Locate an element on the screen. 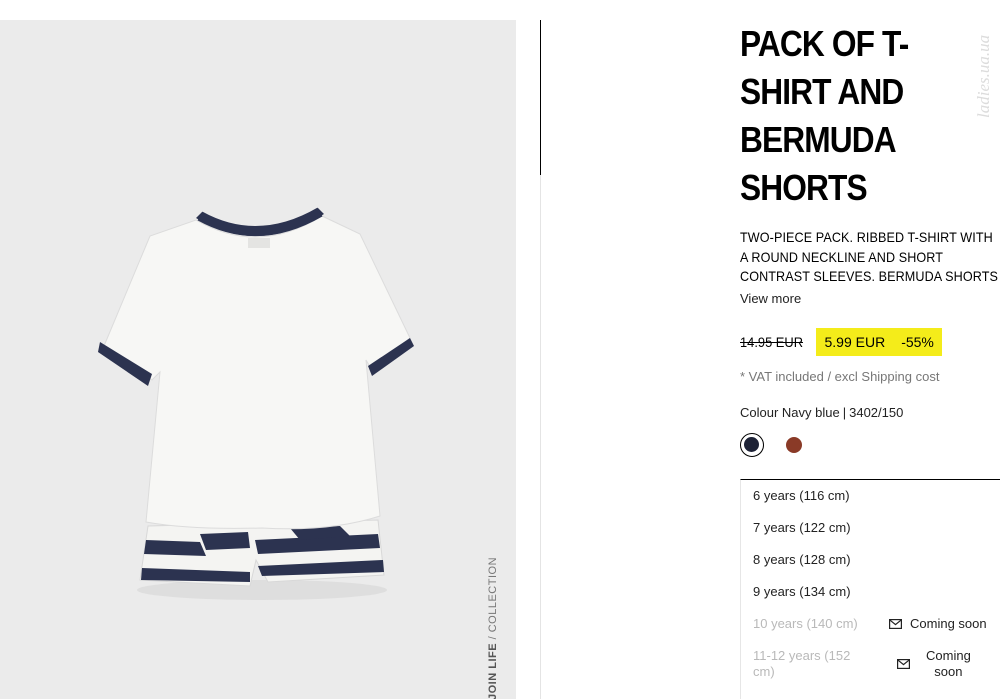 This screenshot has height=699, width=1000. description-line: A ROUND NECKLINE AND SHORT is located at coordinates (842, 256).